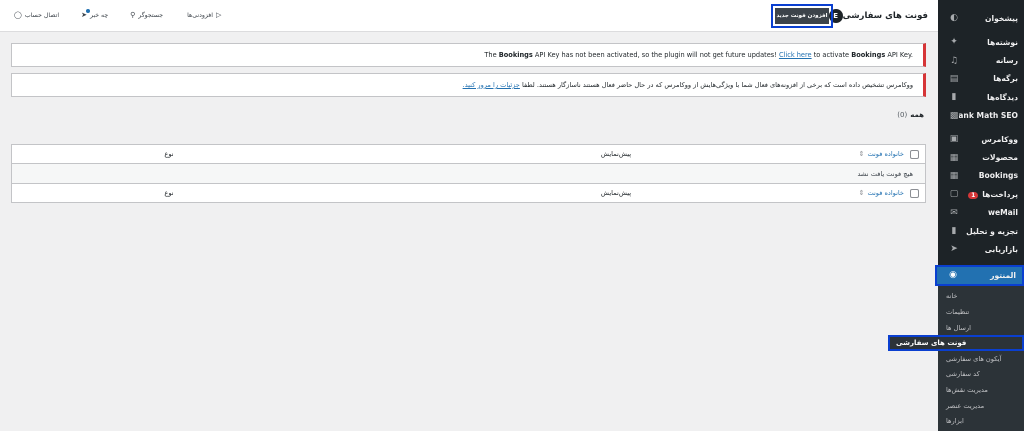  Describe the element at coordinates (18, 15) in the screenshot. I see `connect-icon: ◯` at that location.